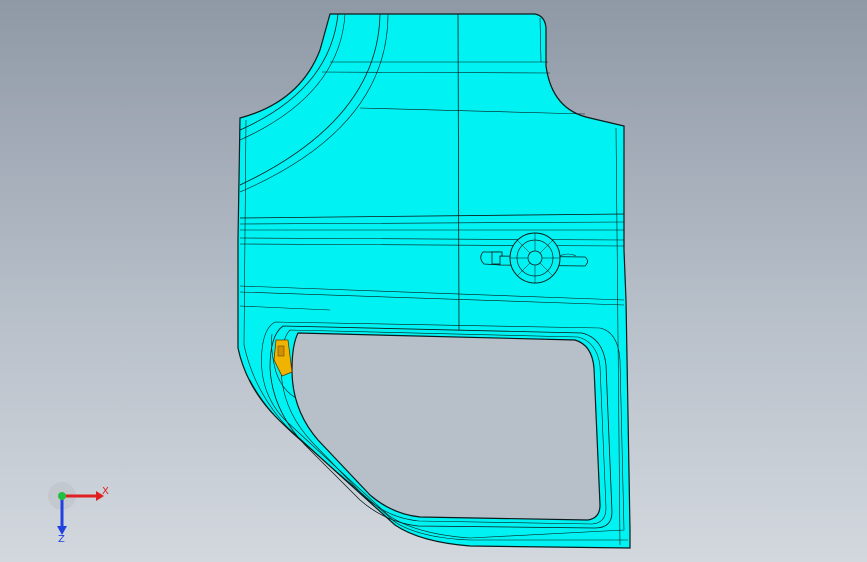  Describe the element at coordinates (62, 496) in the screenshot. I see `y-axis-dot` at that location.